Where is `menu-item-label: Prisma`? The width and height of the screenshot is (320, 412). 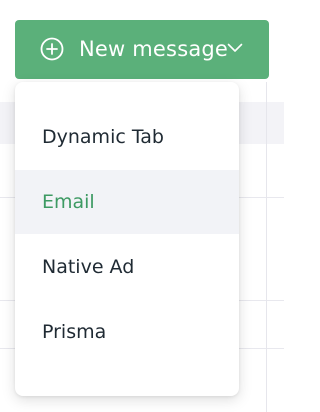 menu-item-label: Prisma is located at coordinates (74, 332).